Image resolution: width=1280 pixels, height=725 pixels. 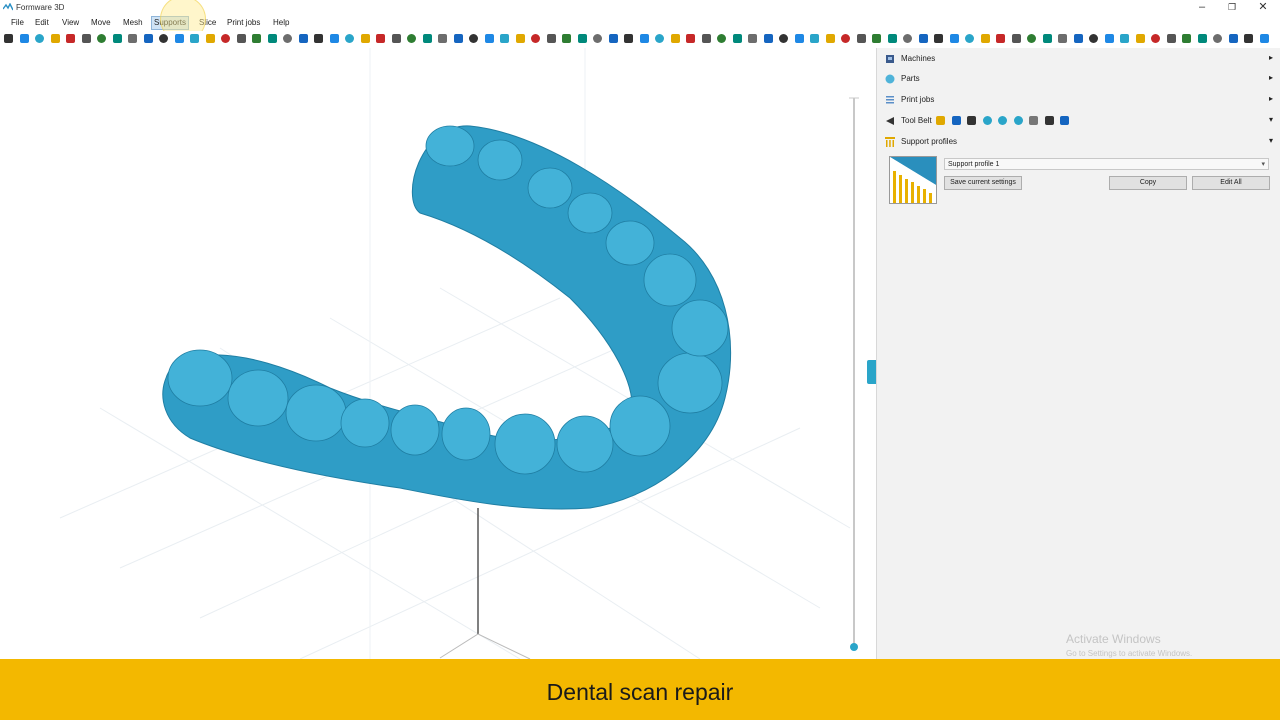 What do you see at coordinates (243, 23) in the screenshot?
I see `menu-print-jobs: Print jobs` at bounding box center [243, 23].